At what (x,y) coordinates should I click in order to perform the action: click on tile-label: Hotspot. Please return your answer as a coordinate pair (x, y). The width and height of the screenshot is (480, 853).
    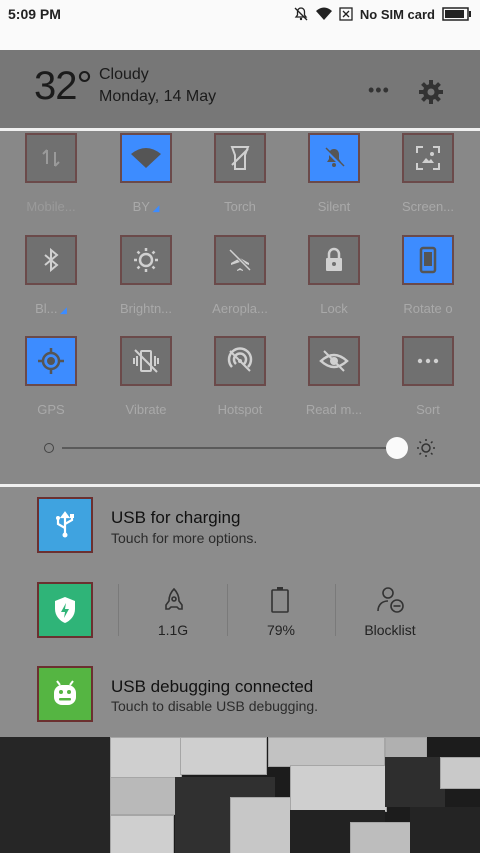
    Looking at the image, I should click on (240, 409).